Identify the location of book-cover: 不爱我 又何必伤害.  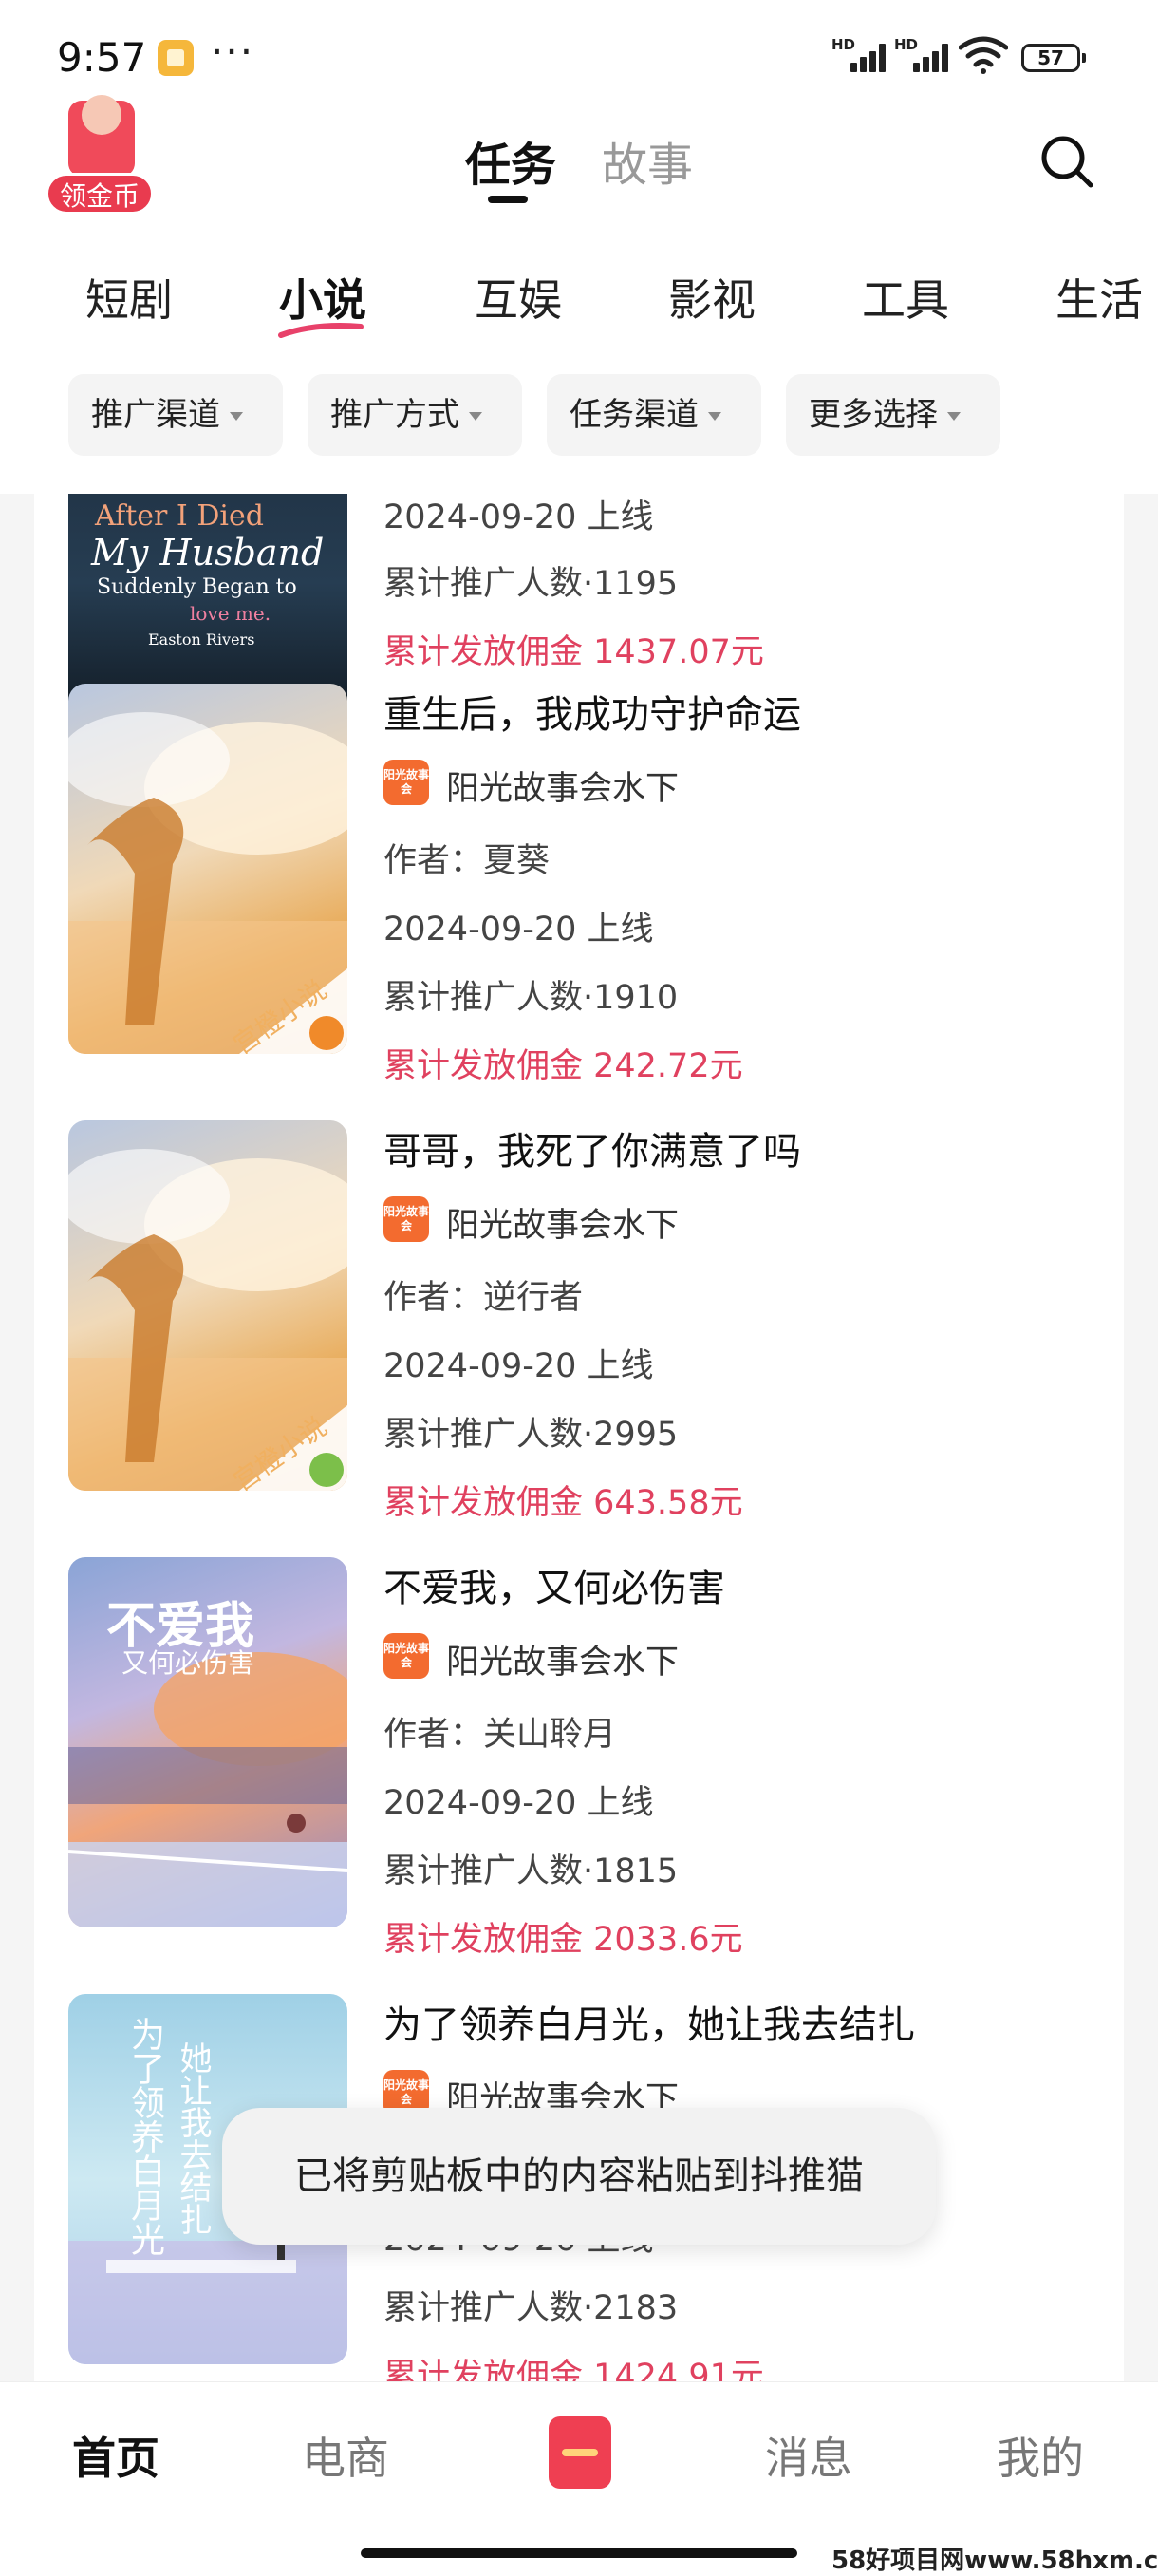
(207, 1742).